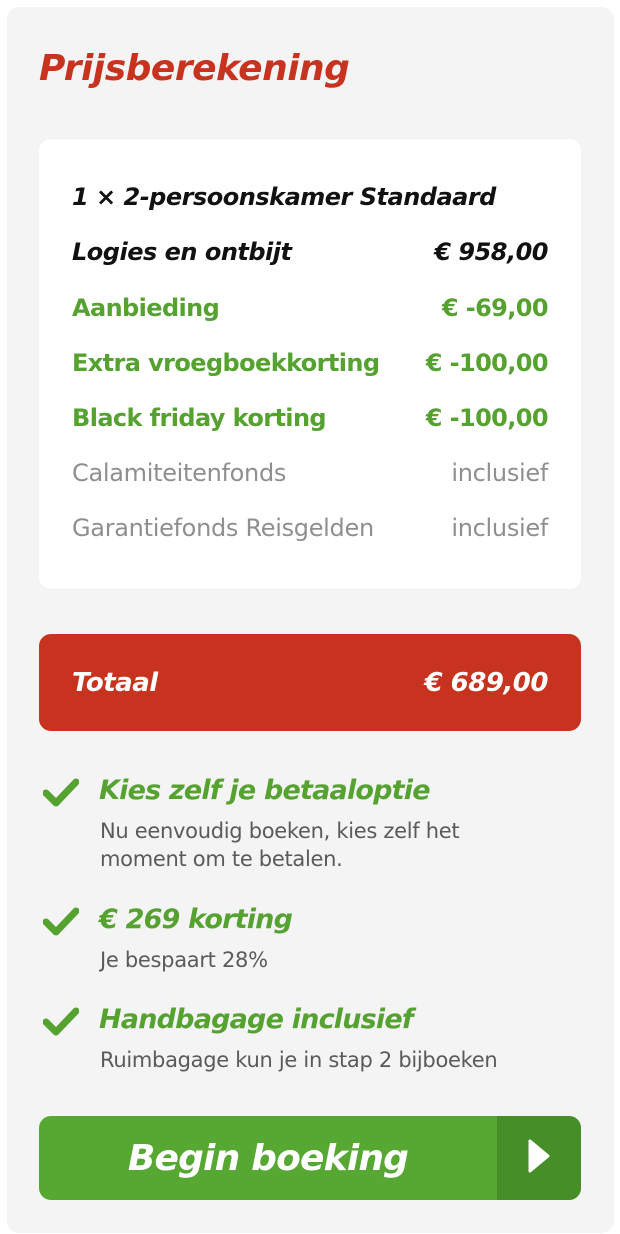 The height and width of the screenshot is (1234, 620). I want to click on begin-booking-label: Begin boeking, so click(268, 1158).